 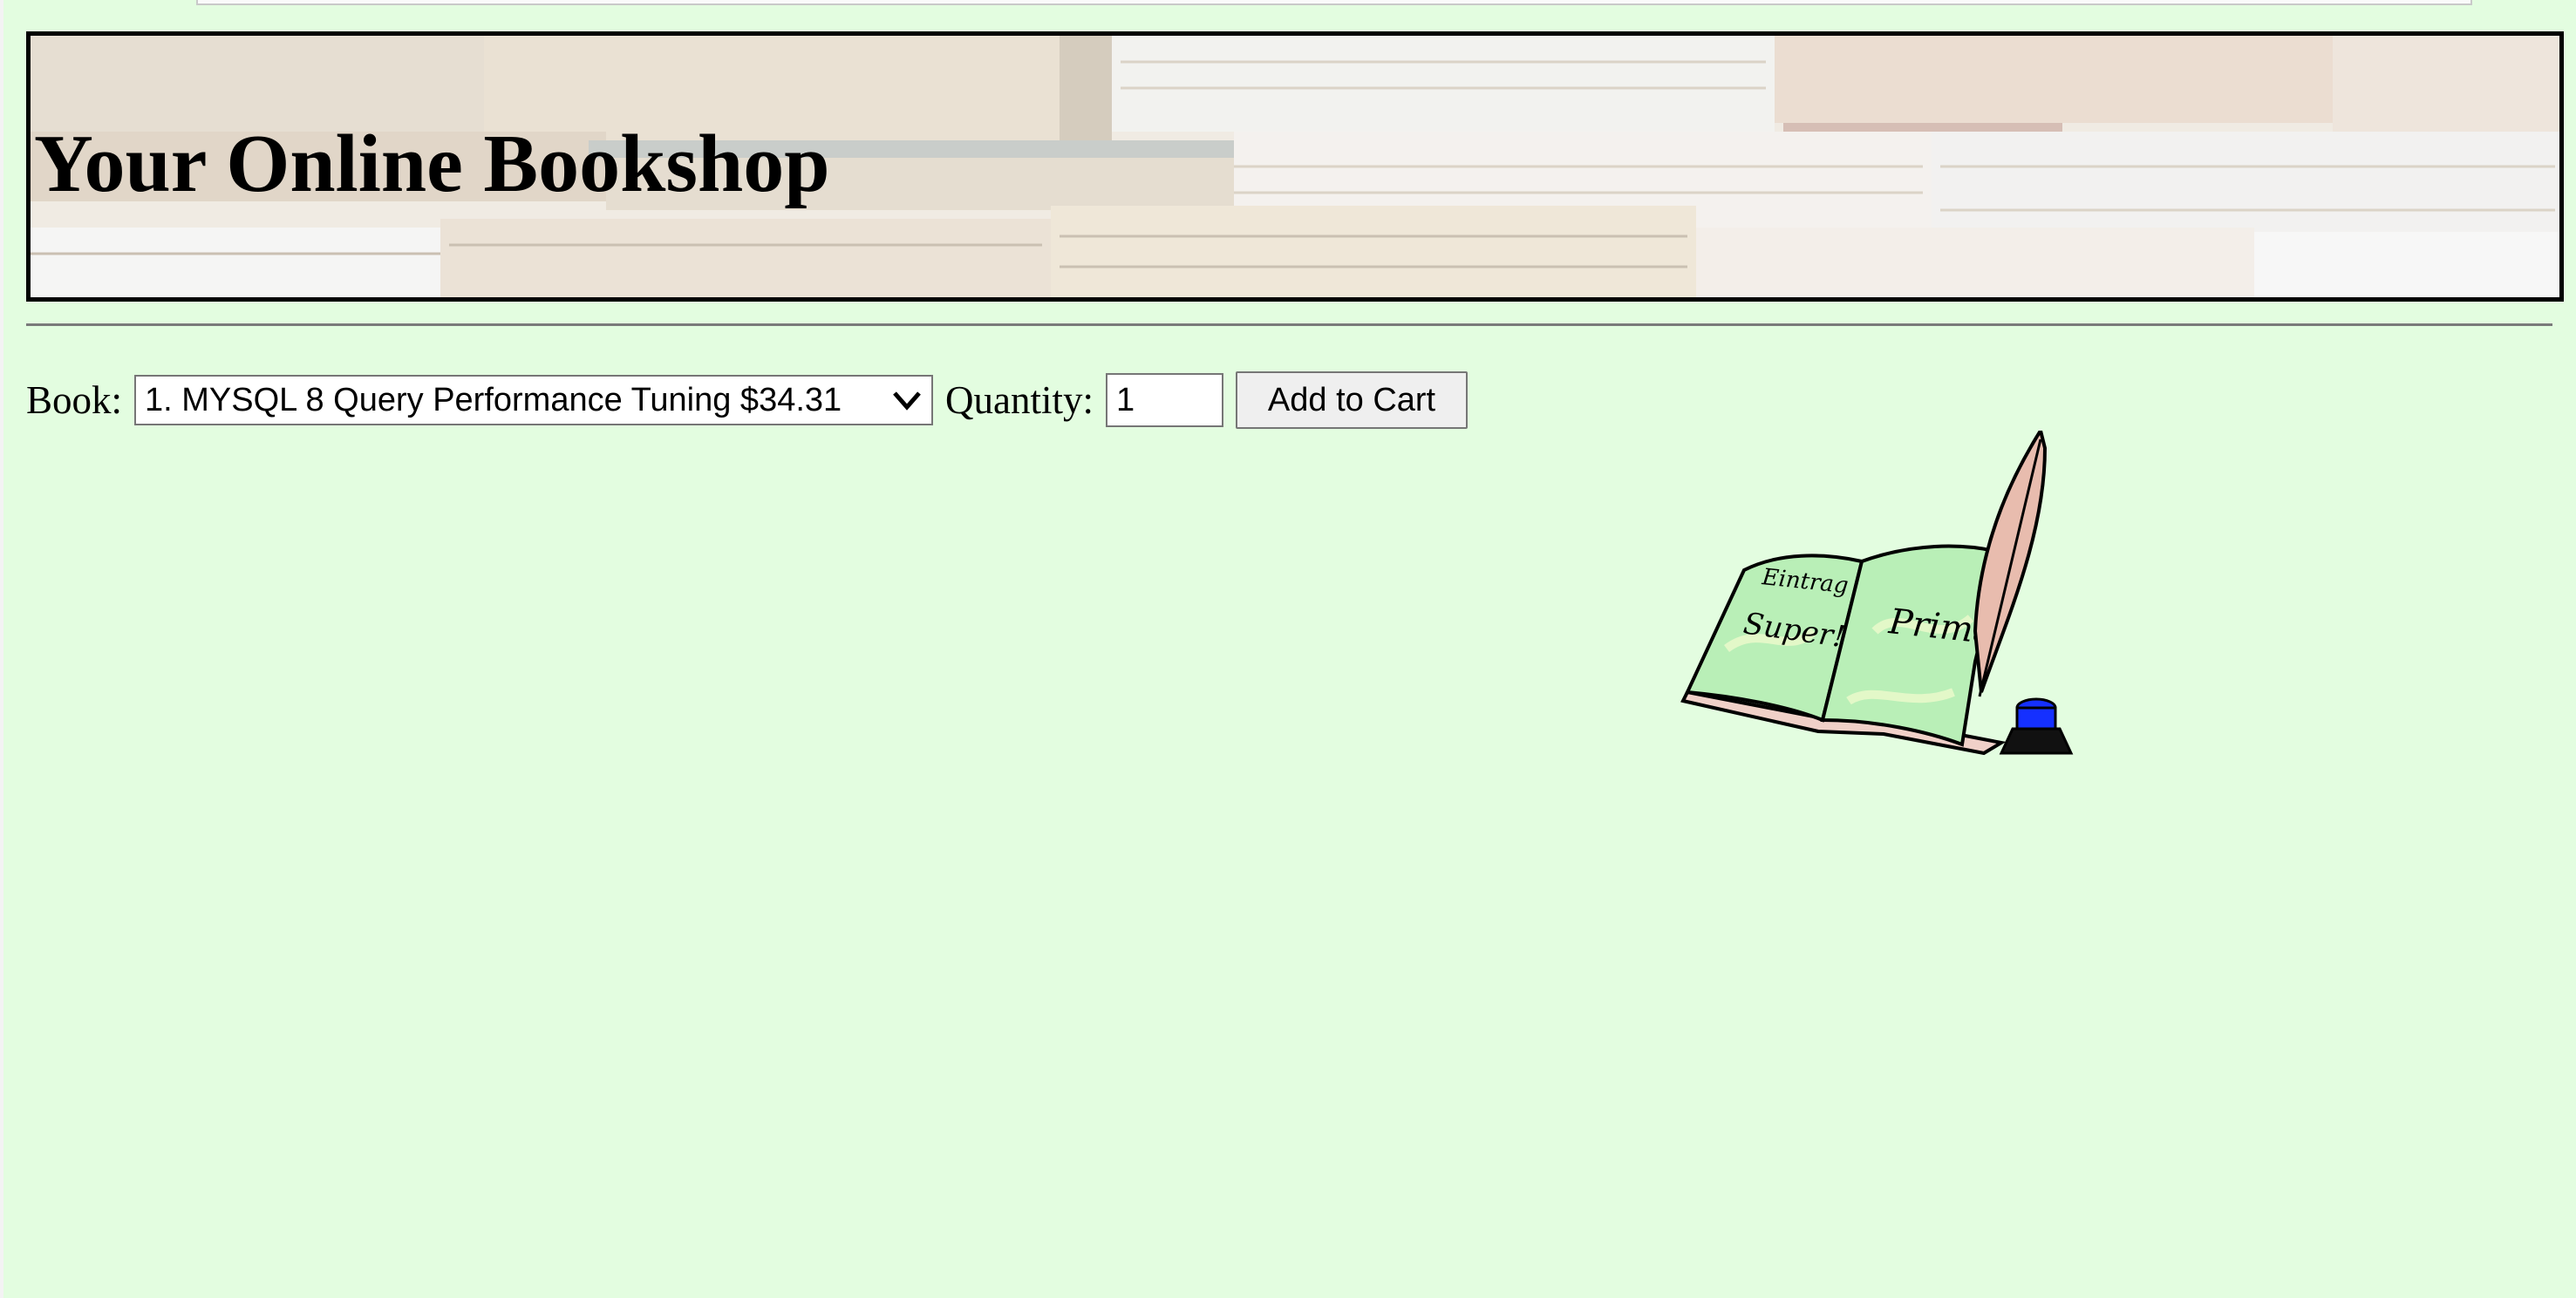 What do you see at coordinates (1877, 593) in the screenshot?
I see `open-book-quill-image: Eintrag Super! Prima!` at bounding box center [1877, 593].